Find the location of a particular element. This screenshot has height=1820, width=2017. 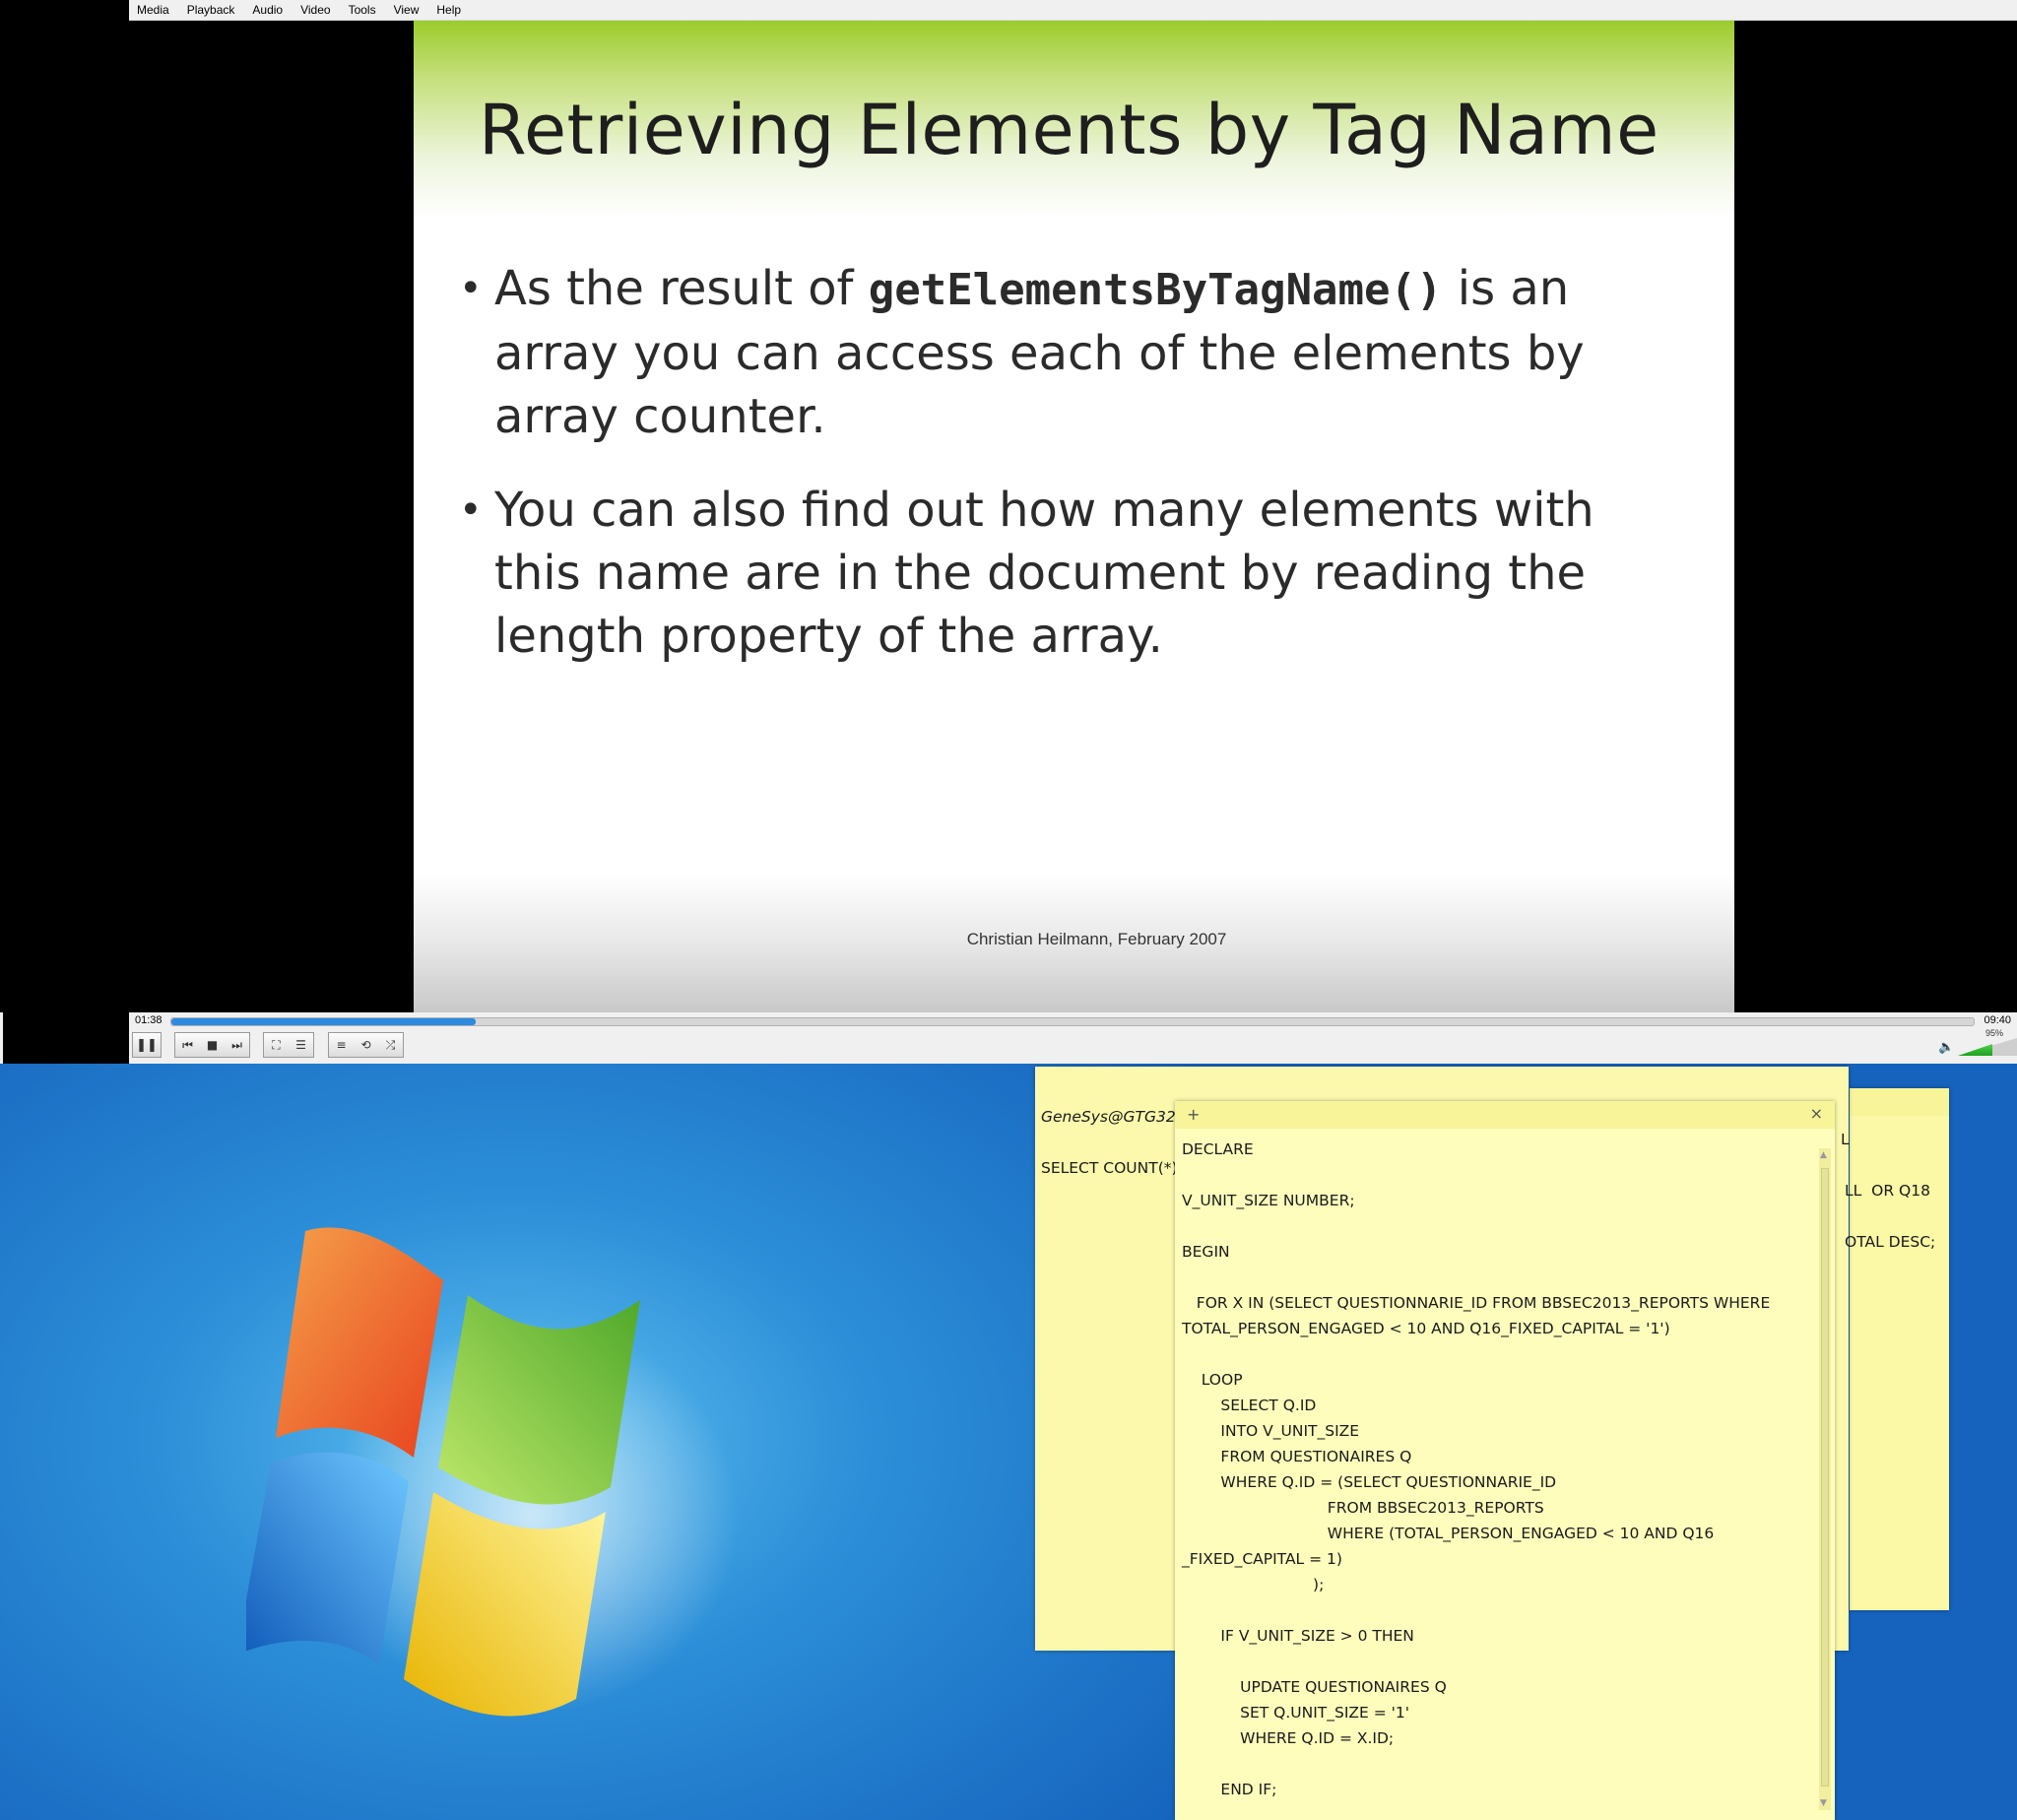

fullscreen-button: ⛶ is located at coordinates (276, 1045).